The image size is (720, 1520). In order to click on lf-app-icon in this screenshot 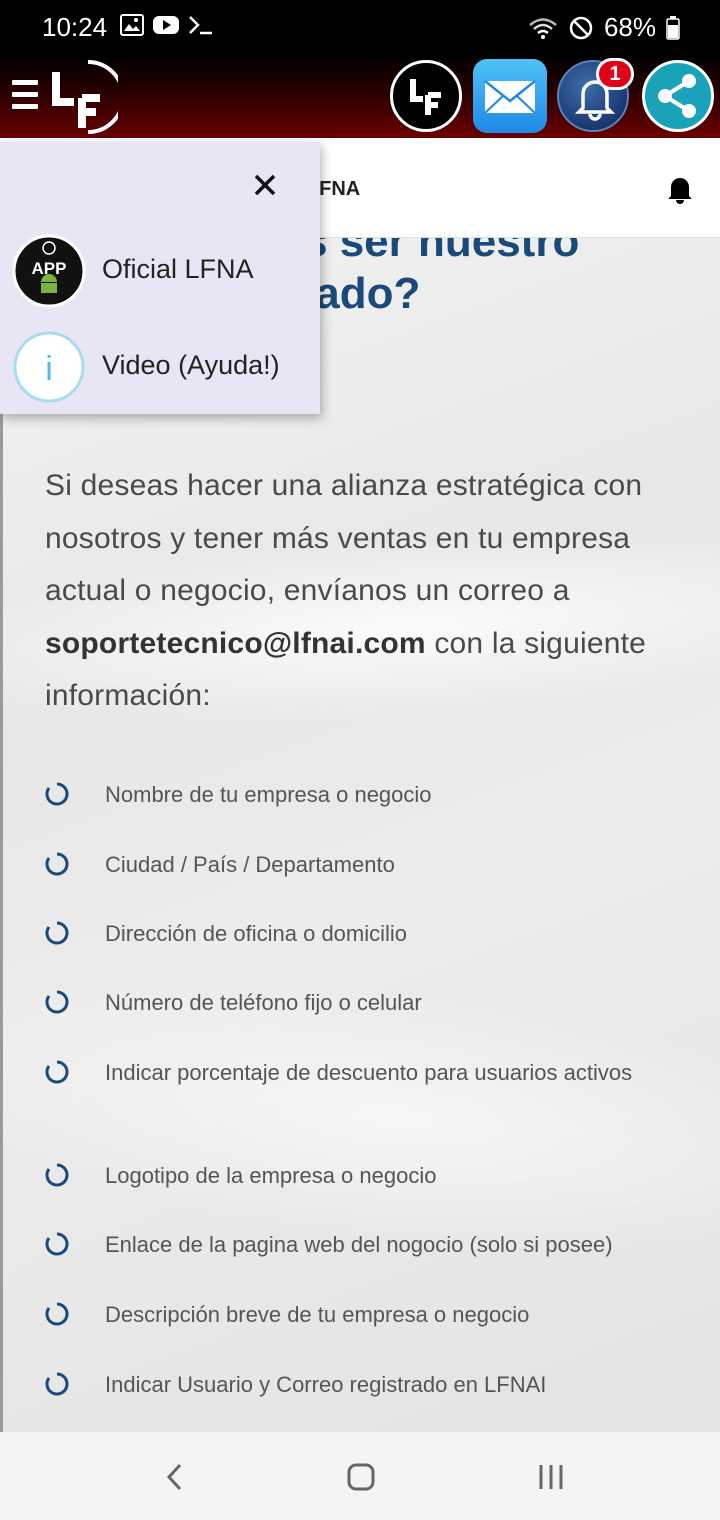, I will do `click(425, 97)`.